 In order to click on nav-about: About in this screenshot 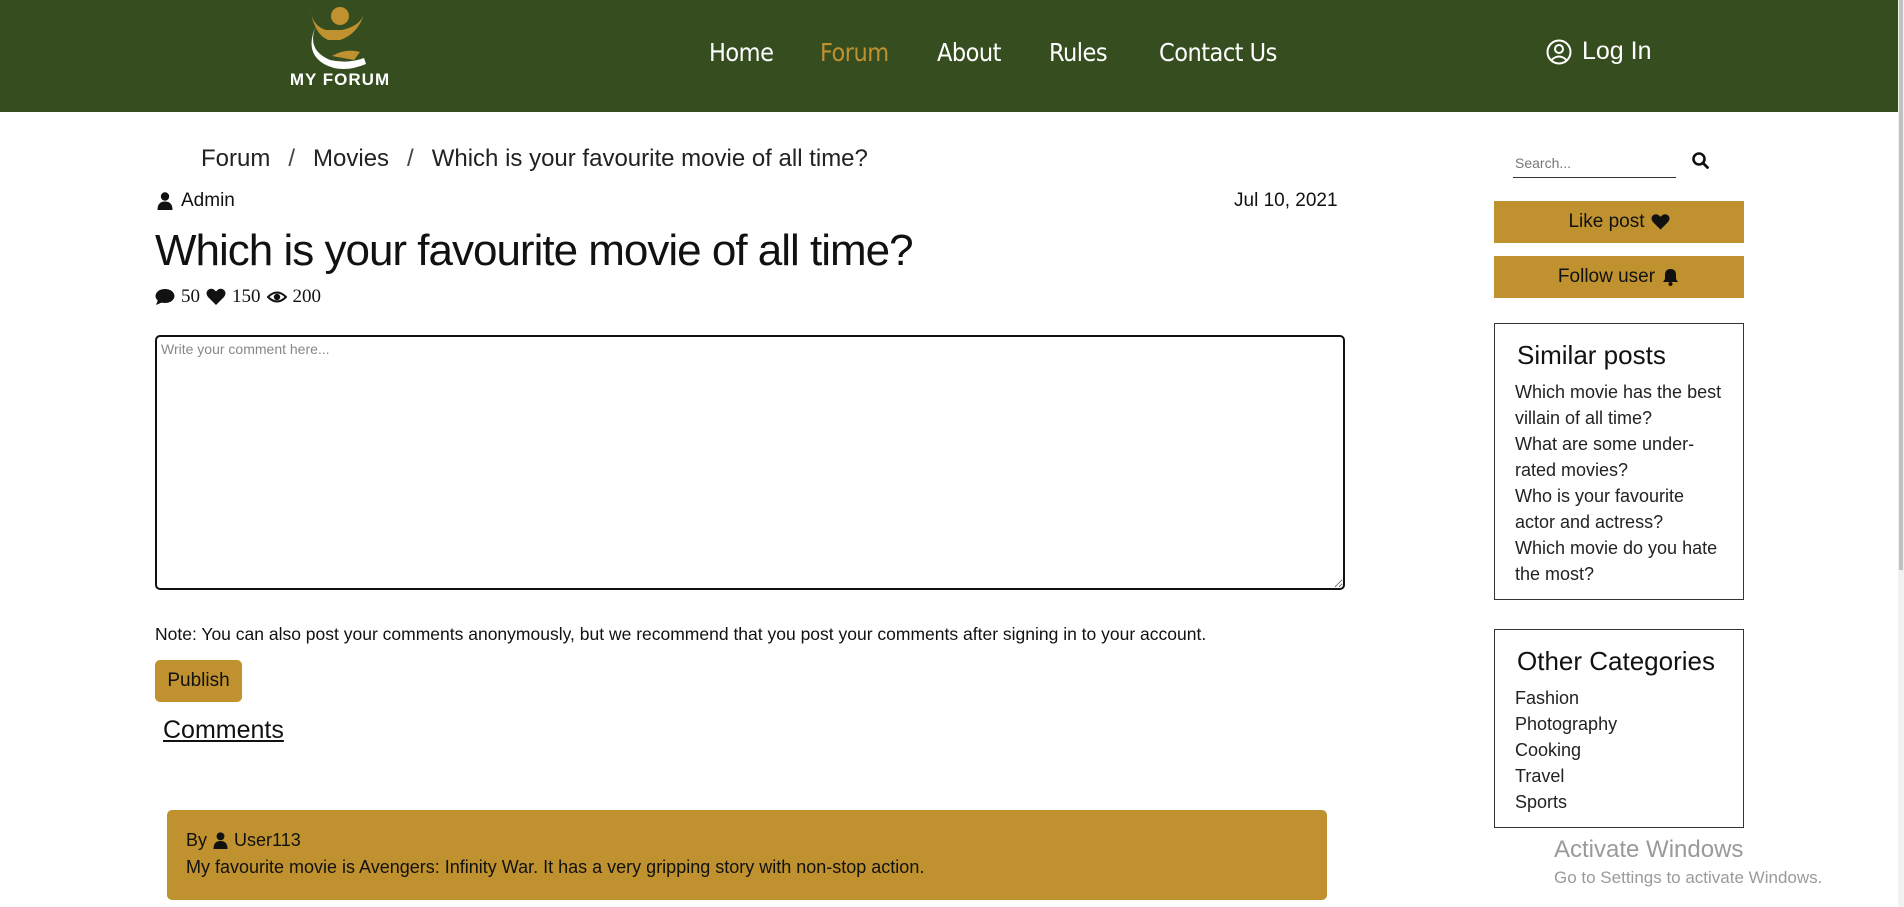, I will do `click(969, 52)`.